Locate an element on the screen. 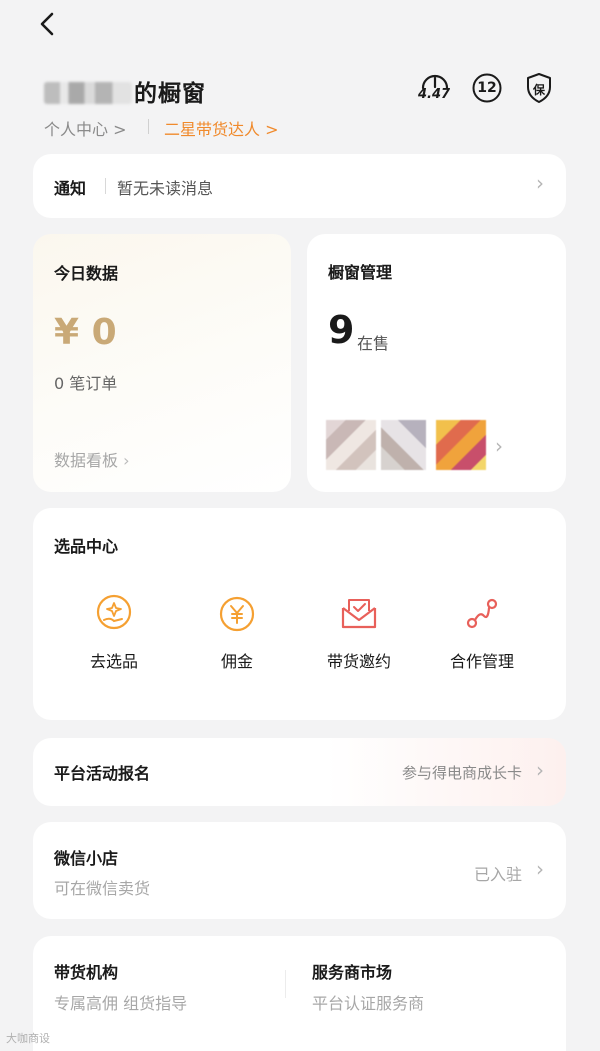  level-badge: 12 is located at coordinates (487, 88).